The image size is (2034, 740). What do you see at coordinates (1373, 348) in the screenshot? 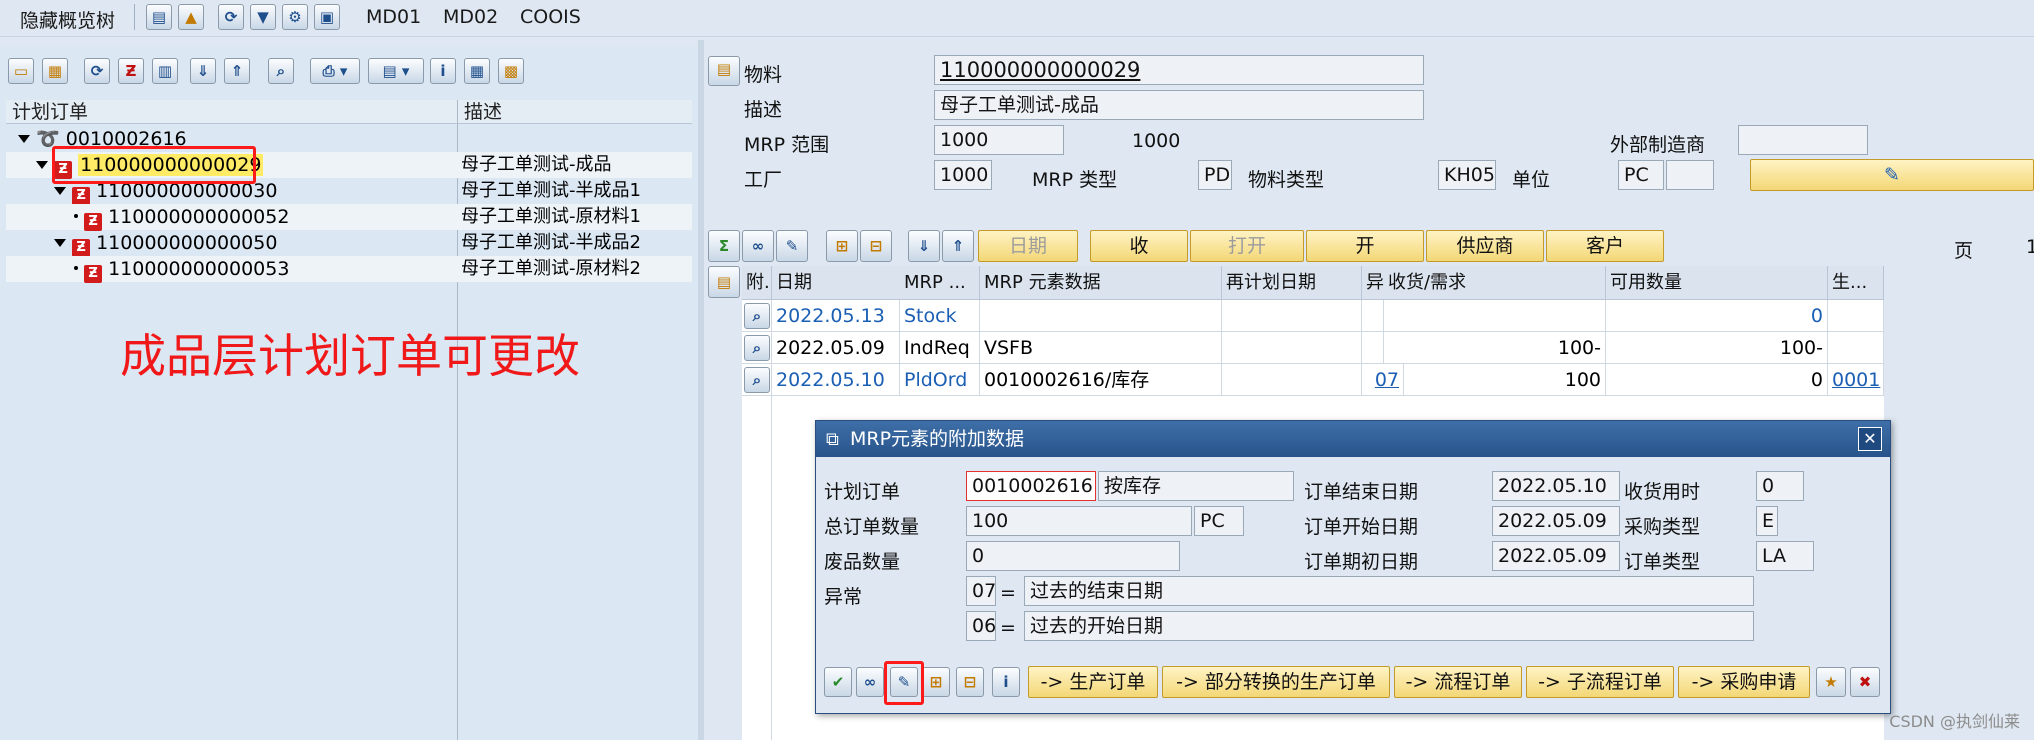
I see `cell-exception` at bounding box center [1373, 348].